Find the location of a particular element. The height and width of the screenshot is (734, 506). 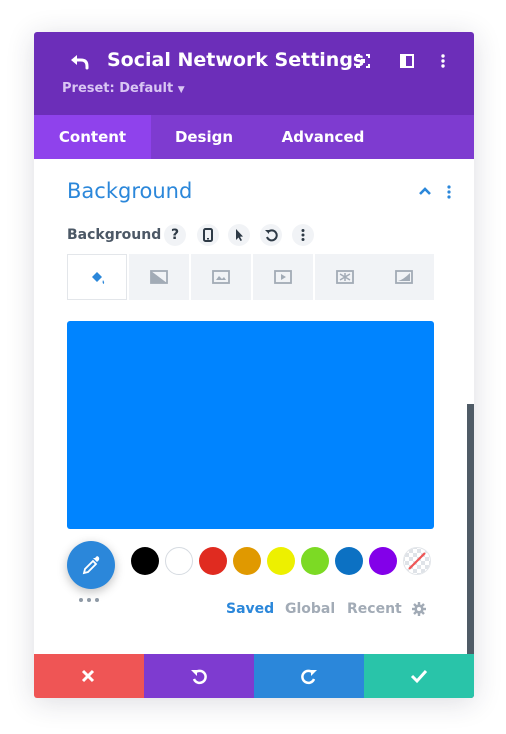

bg-tab-mask is located at coordinates (404, 277).